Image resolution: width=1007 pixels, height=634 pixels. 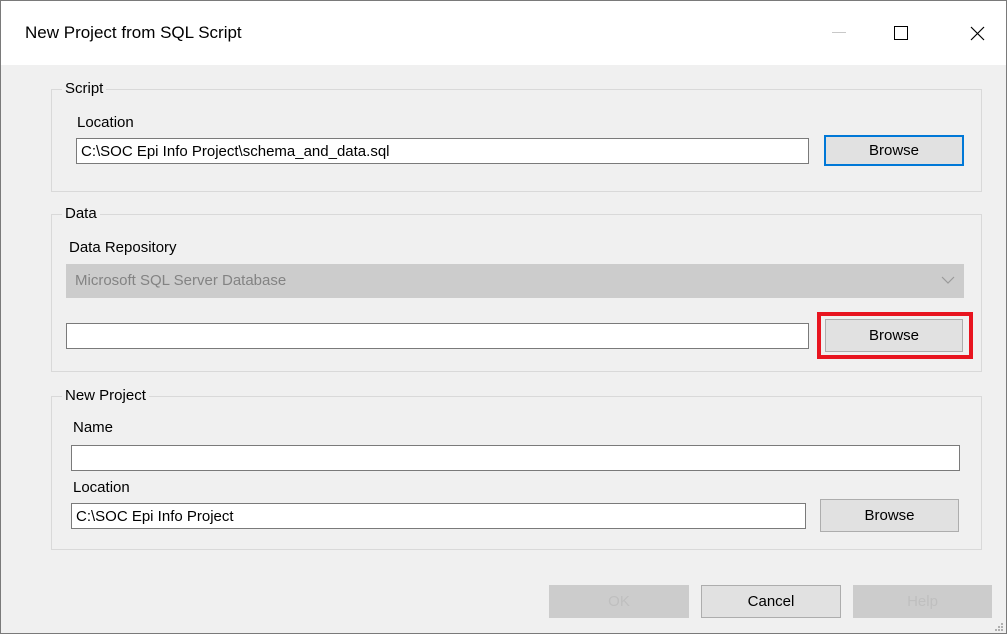 I want to click on resize-grip-icon, so click(x=999, y=626).